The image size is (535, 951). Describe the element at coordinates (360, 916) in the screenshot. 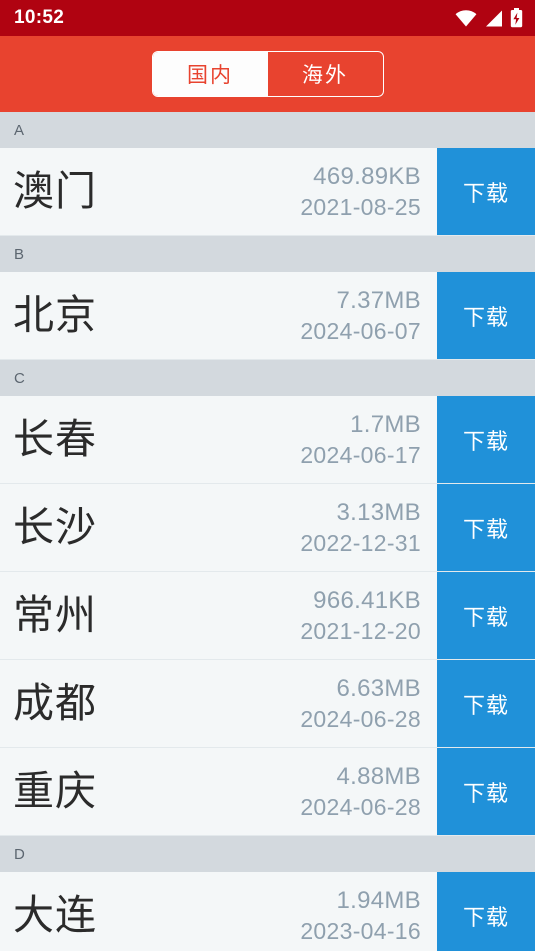

I see `city-meta: 1.94MB 2023-04-16` at that location.